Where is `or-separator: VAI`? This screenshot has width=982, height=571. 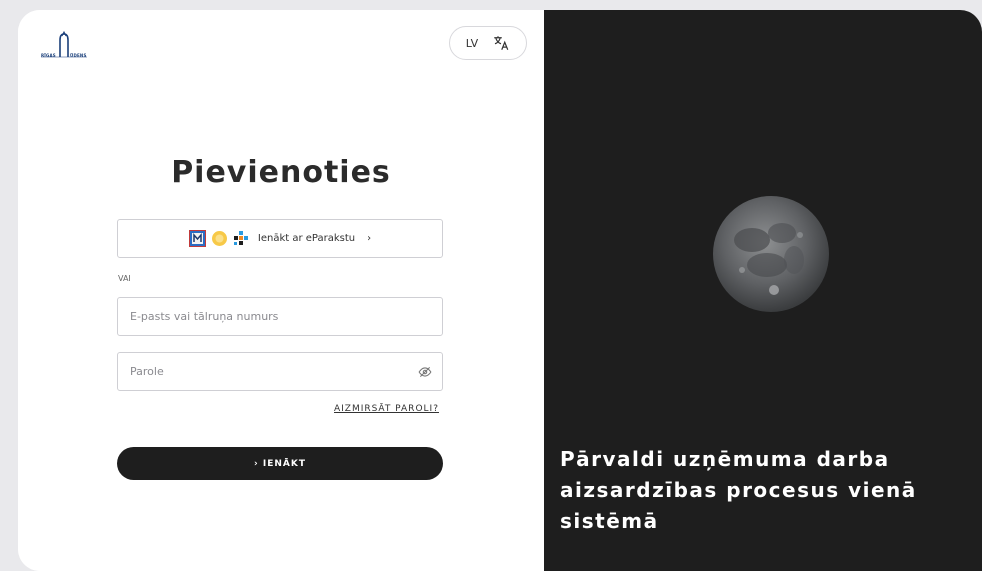
or-separator: VAI is located at coordinates (124, 278).